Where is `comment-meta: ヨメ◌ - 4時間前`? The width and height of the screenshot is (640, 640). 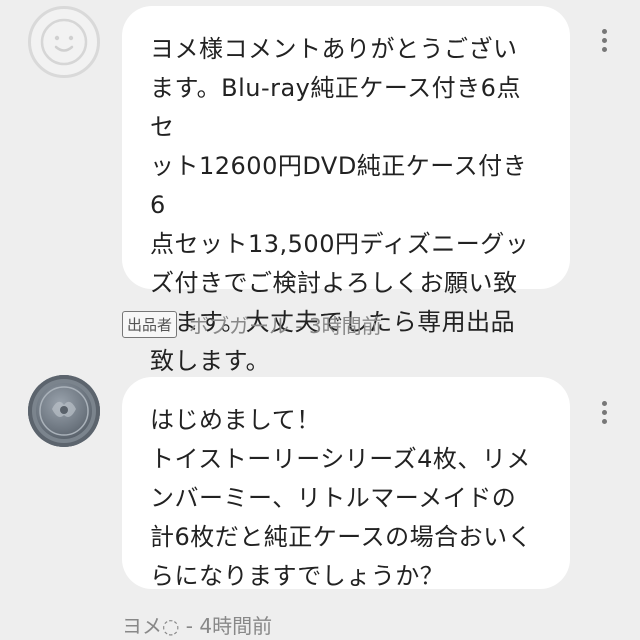
comment-meta: ヨメ◌ - 4時間前 is located at coordinates (197, 624).